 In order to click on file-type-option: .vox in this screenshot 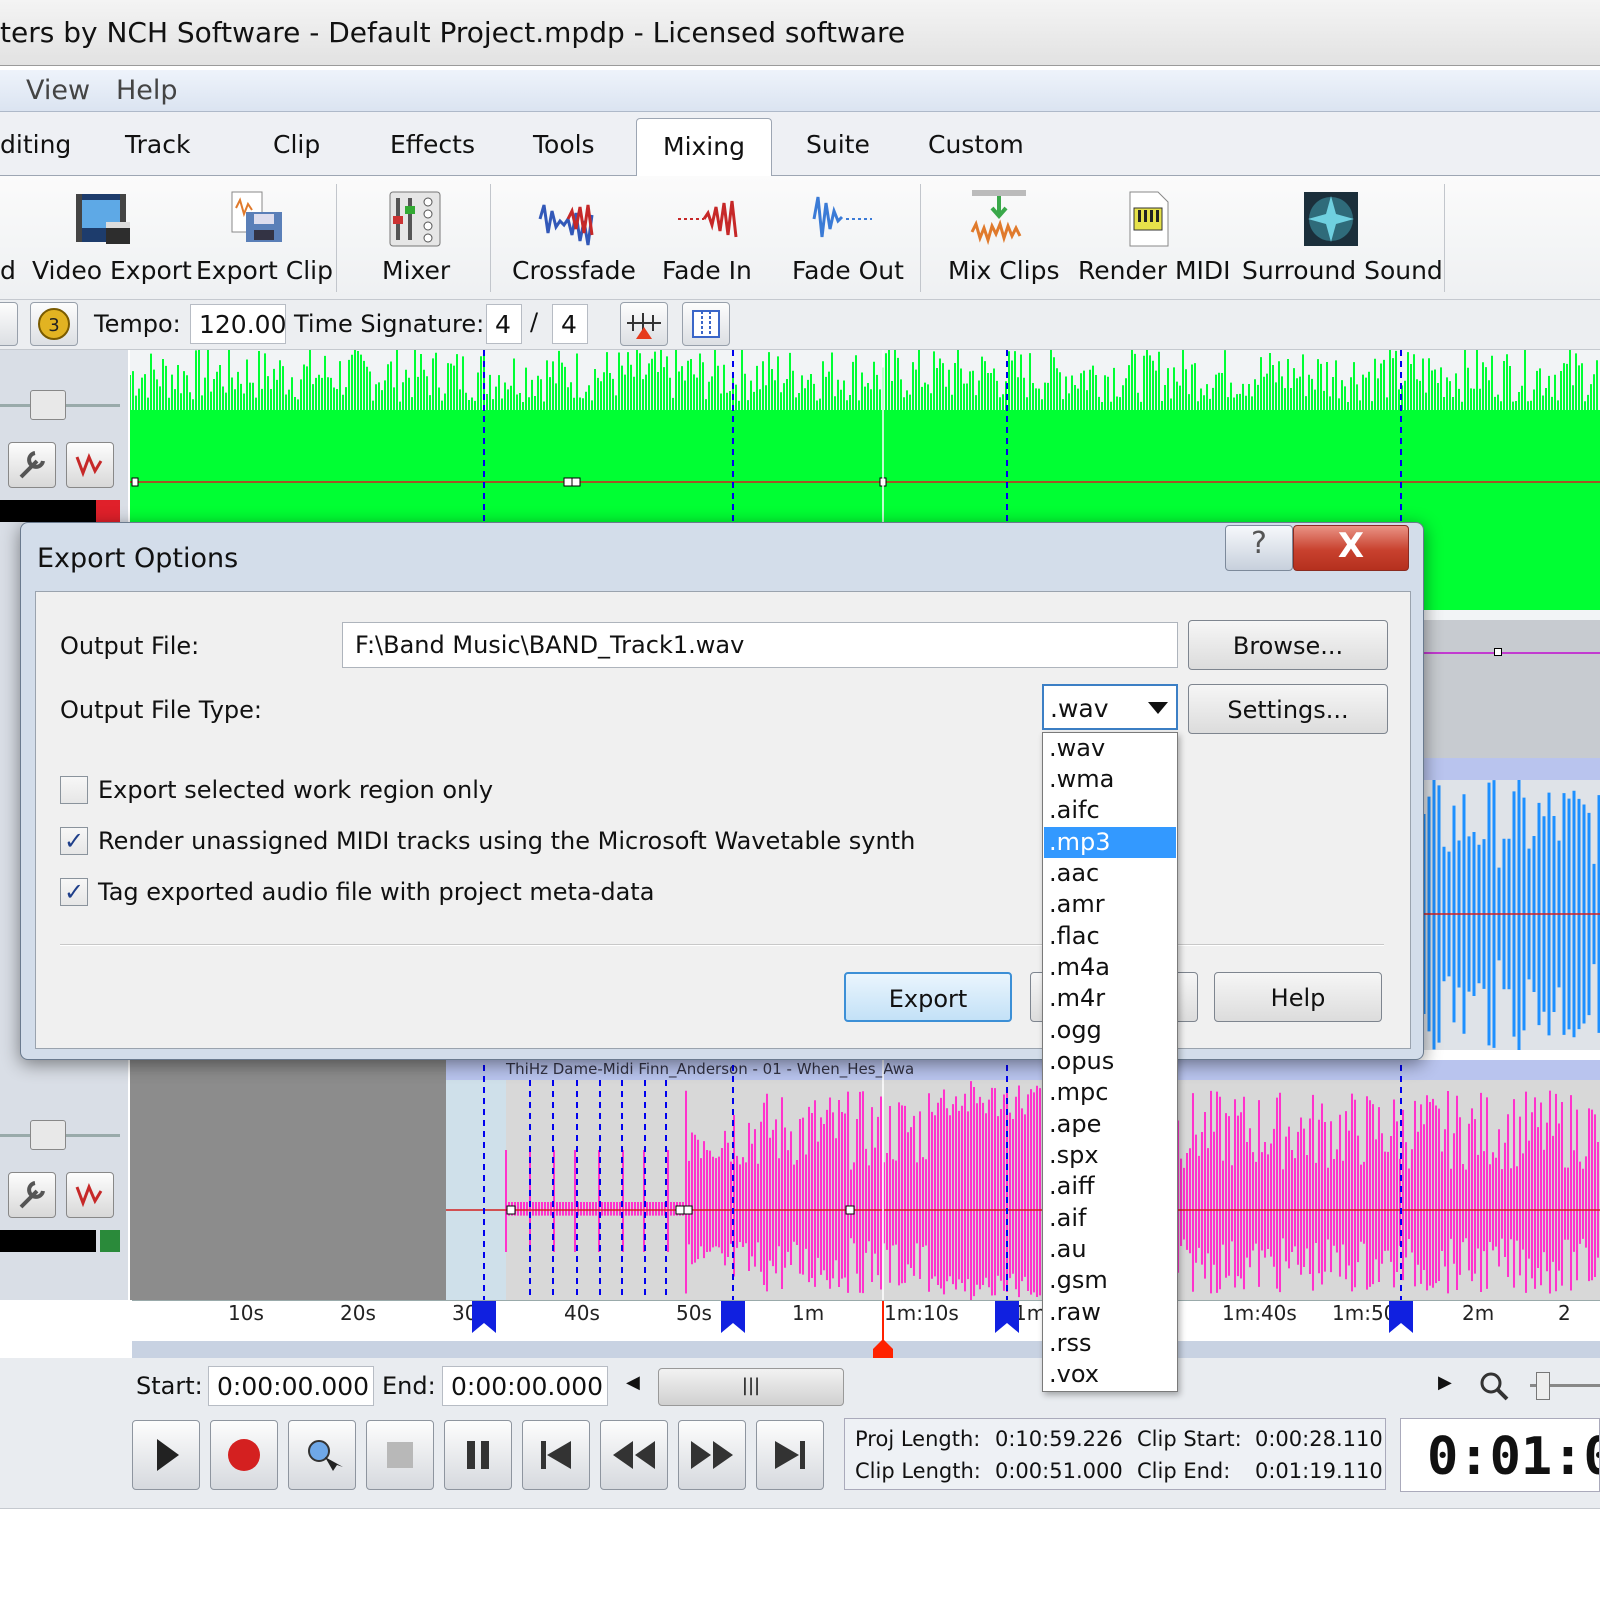, I will do `click(1110, 1374)`.